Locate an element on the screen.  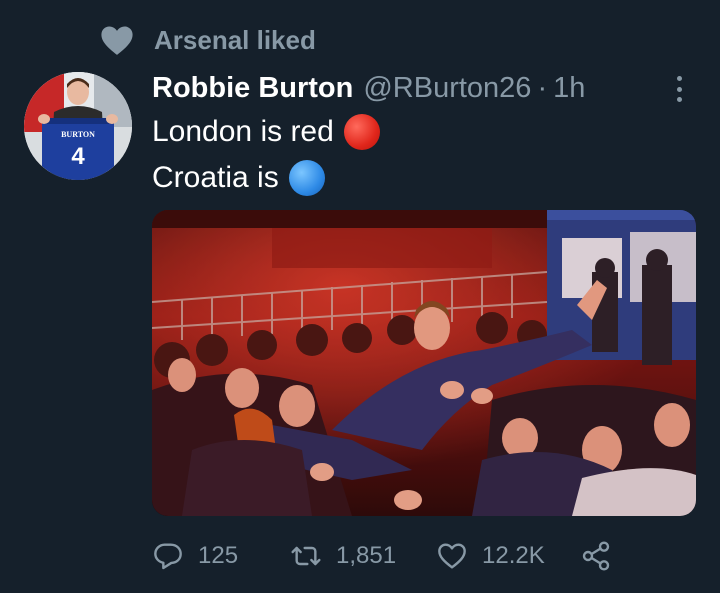
avatar-image: BURTON 4 is located at coordinates (78, 126).